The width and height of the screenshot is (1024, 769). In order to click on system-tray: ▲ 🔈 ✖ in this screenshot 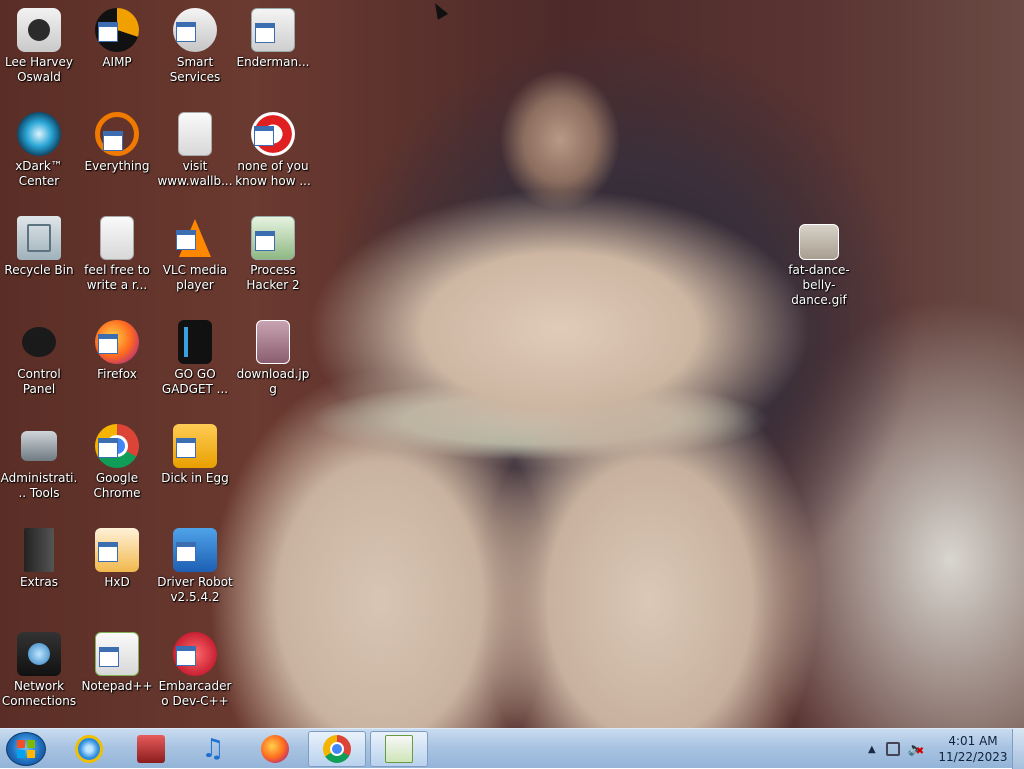, I will do `click(896, 749)`.